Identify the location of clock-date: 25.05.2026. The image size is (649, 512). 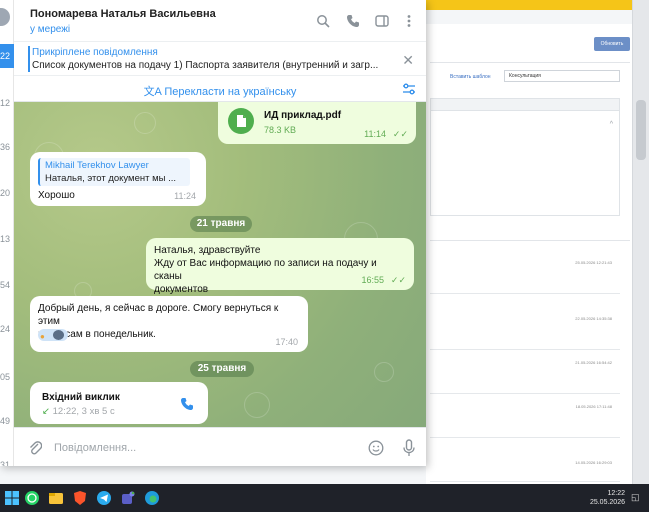
(607, 502).